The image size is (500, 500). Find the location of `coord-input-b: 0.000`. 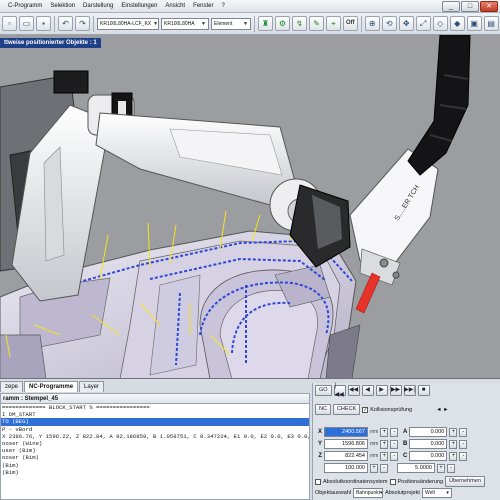

coord-input-b: 0.000 is located at coordinates (428, 444).